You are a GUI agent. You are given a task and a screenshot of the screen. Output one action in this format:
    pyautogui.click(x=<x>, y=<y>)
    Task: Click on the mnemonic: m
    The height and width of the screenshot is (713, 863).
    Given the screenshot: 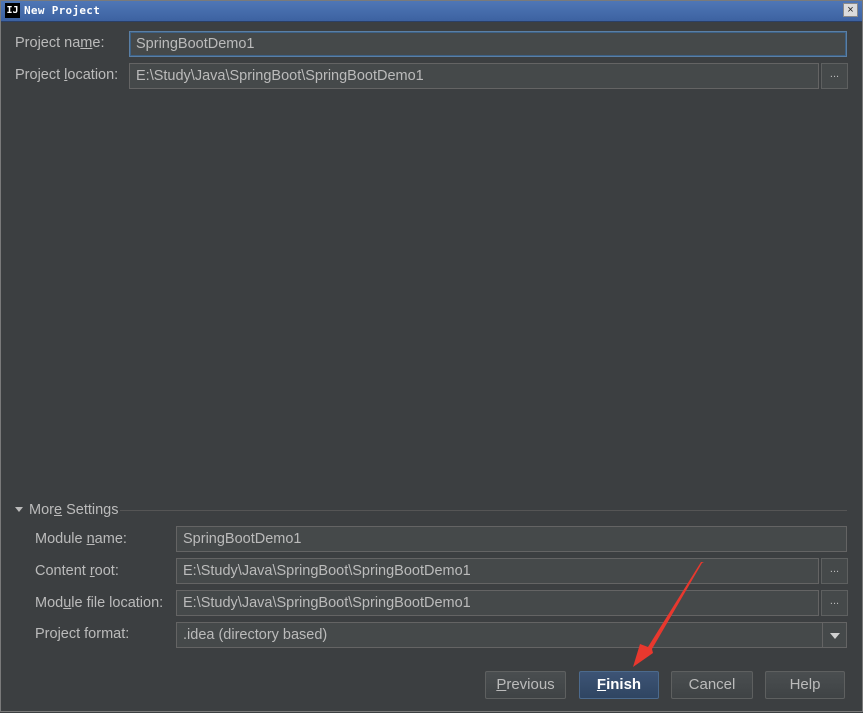 What is the action you would take?
    pyautogui.click(x=86, y=43)
    